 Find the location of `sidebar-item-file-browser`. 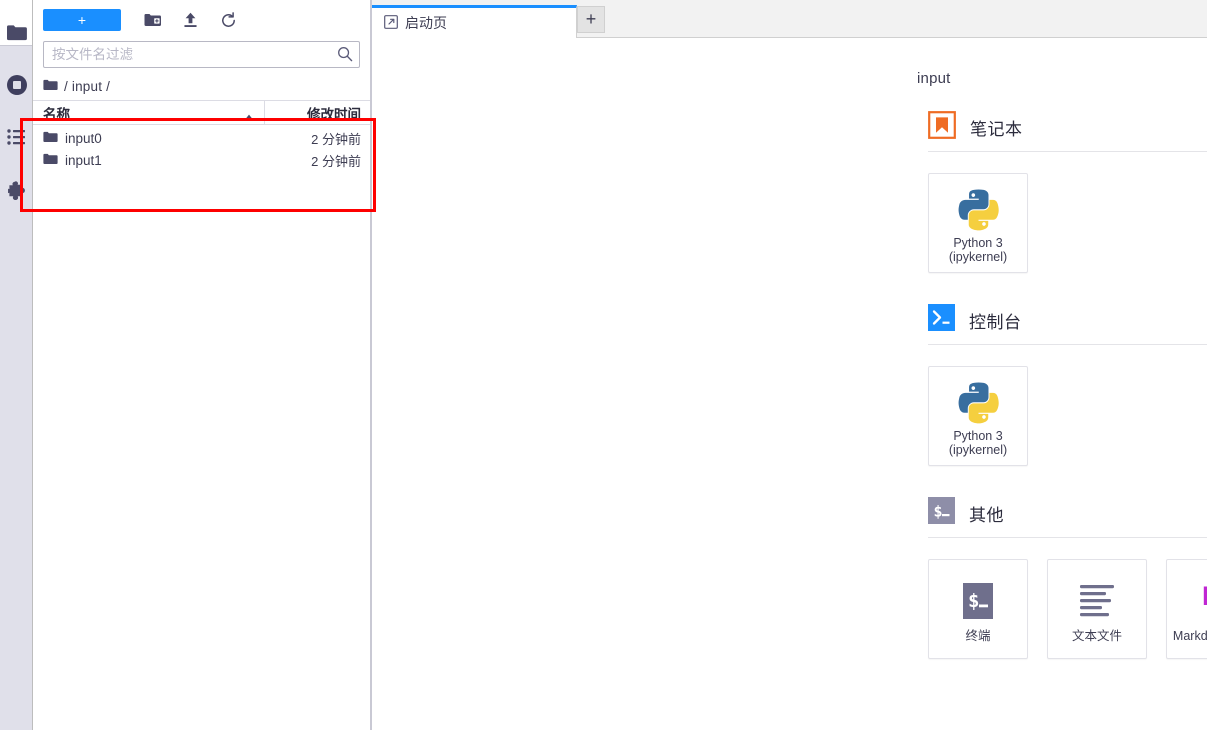

sidebar-item-file-browser is located at coordinates (16, 32).